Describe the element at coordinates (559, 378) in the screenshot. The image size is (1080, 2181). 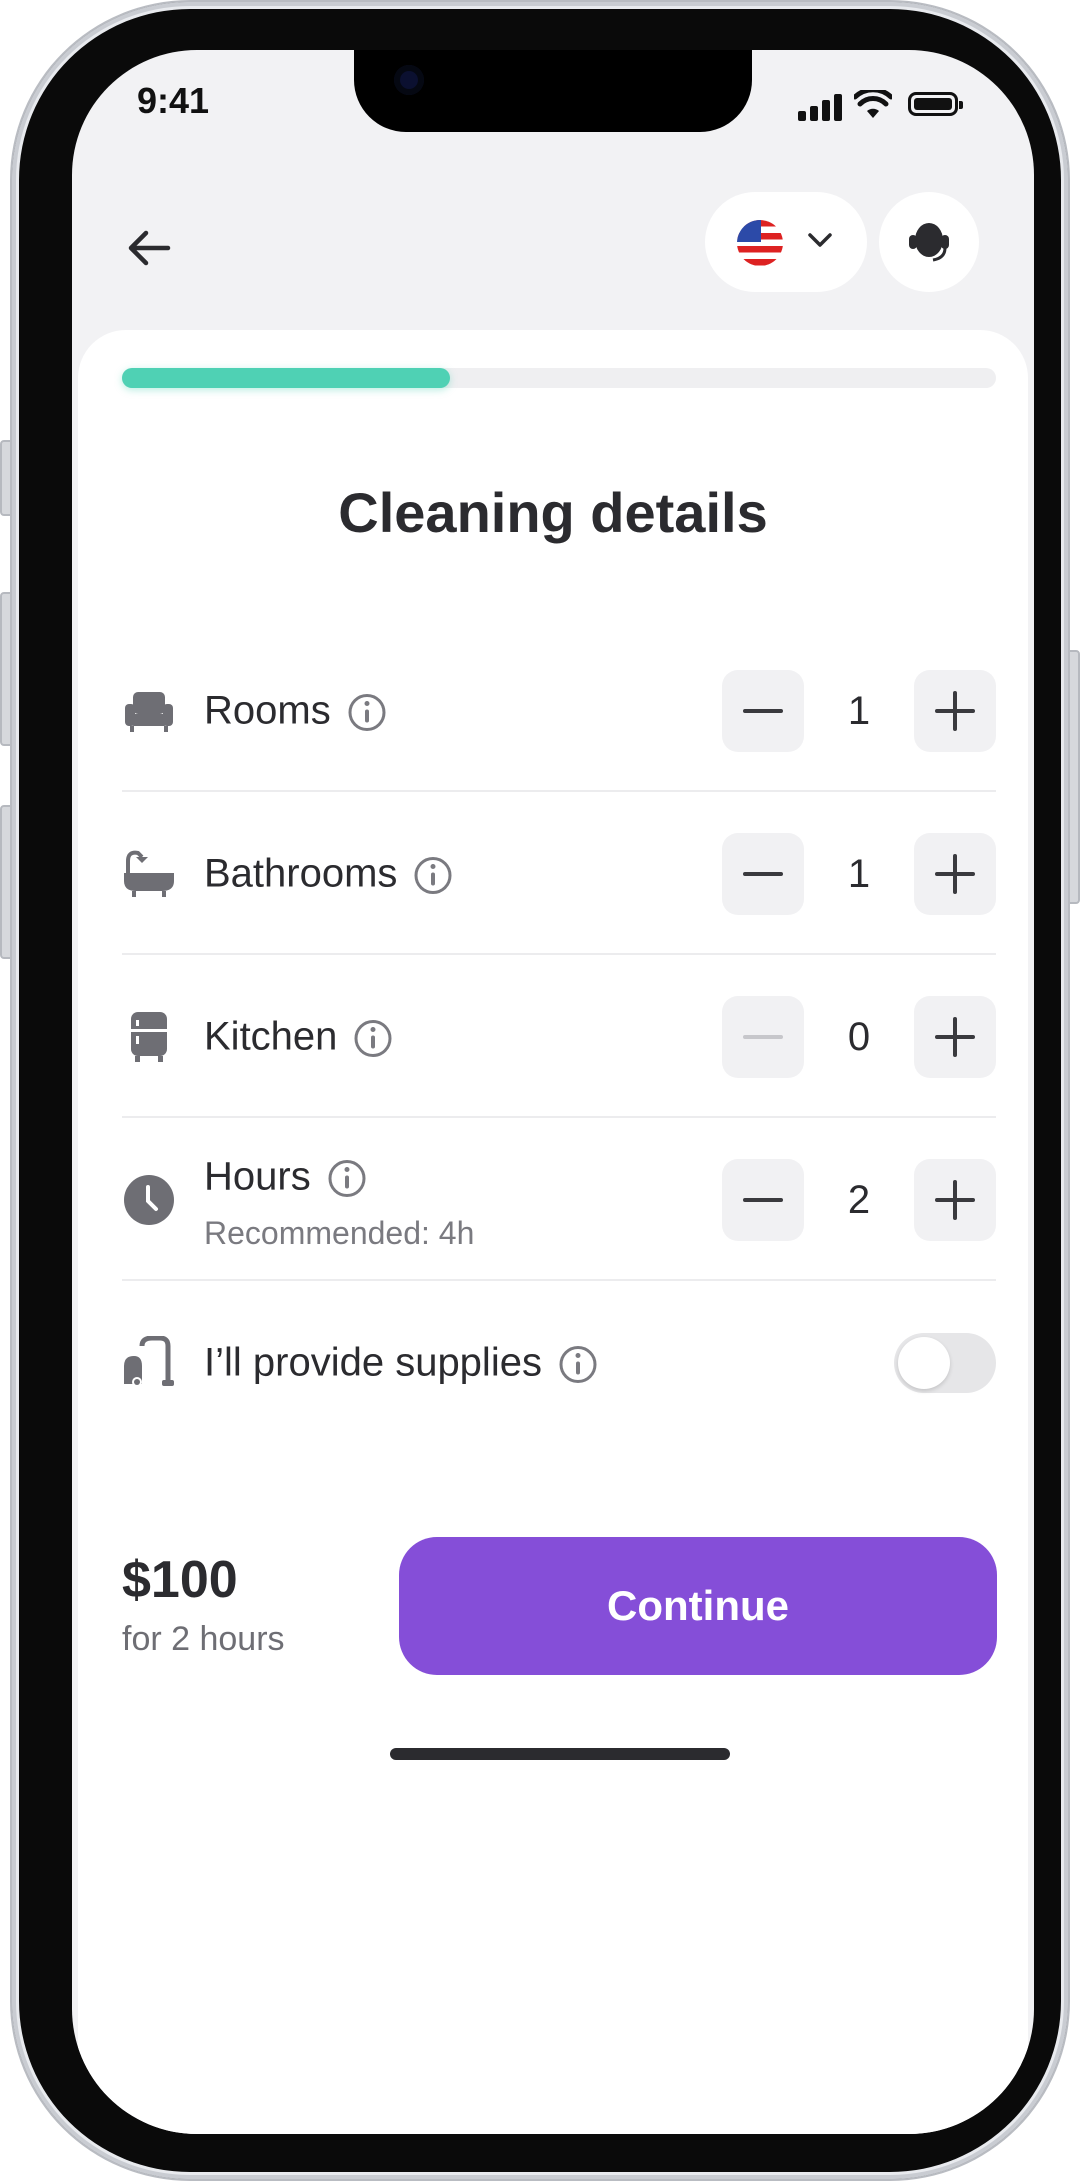
I see `progress-bar` at that location.